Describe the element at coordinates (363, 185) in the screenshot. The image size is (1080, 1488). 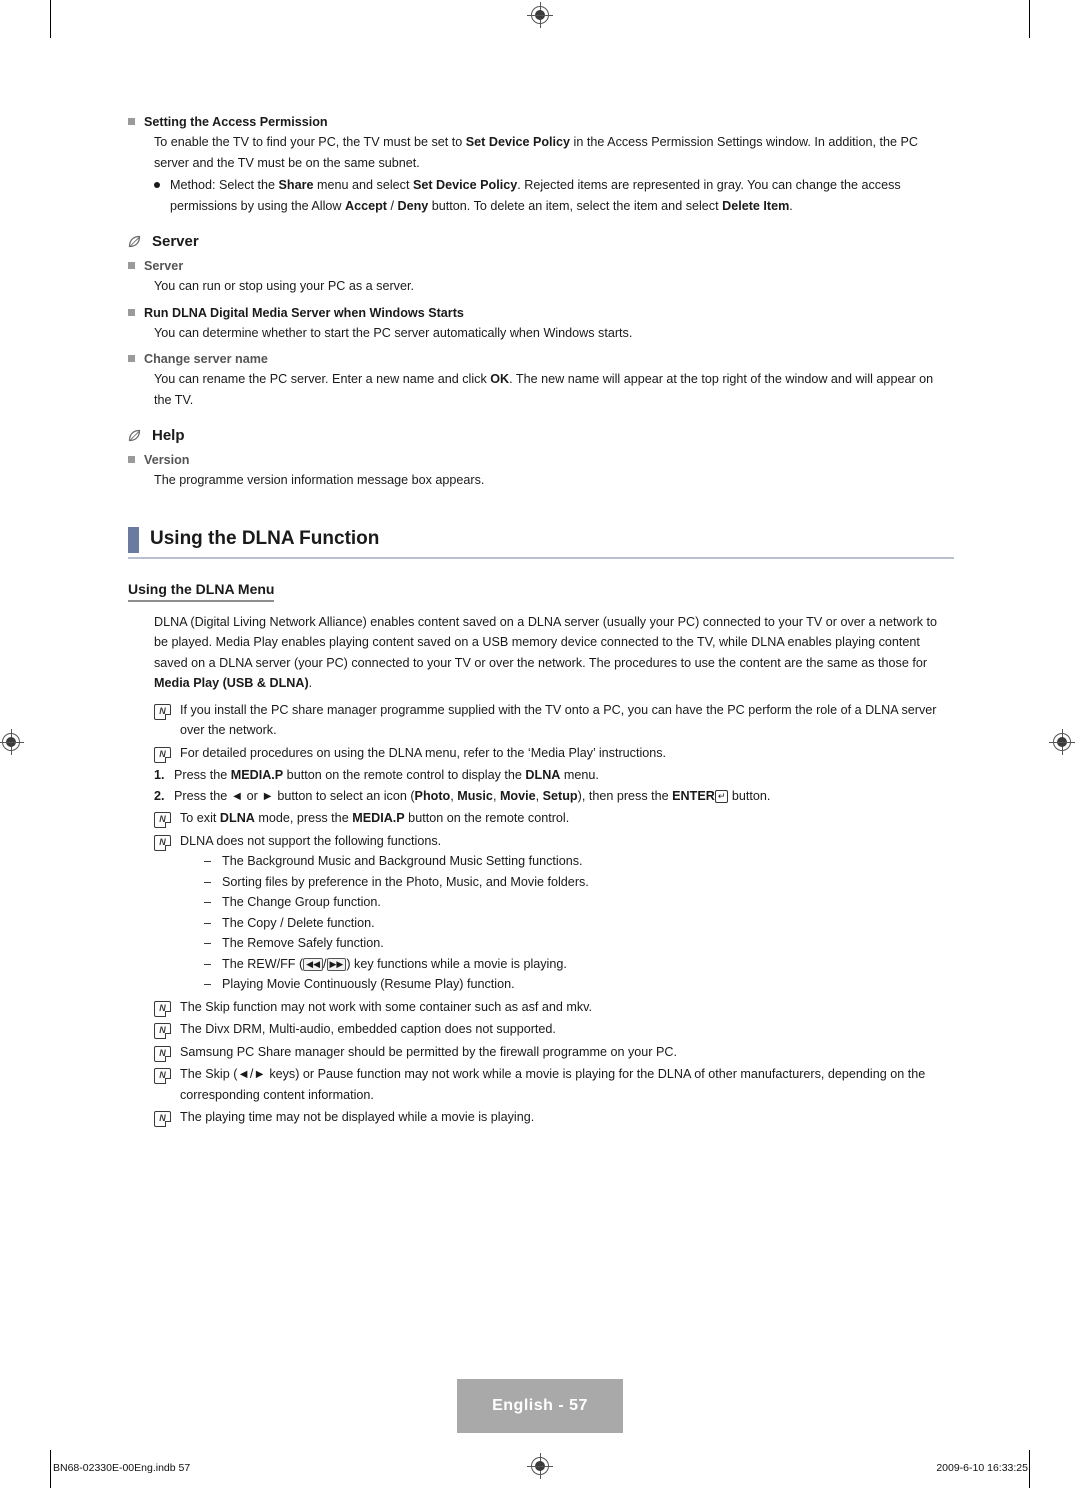
I see `method-text-2: menu and select` at that location.